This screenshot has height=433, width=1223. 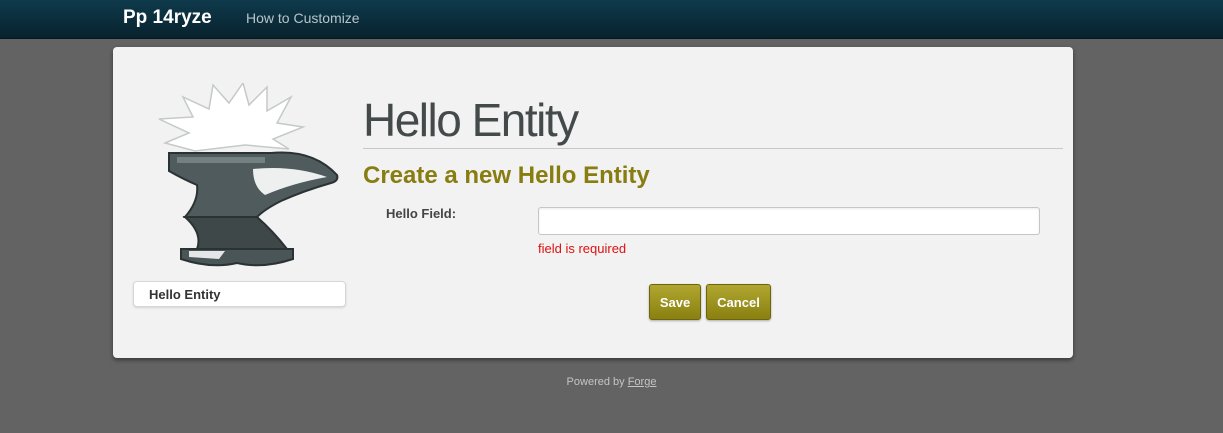 What do you see at coordinates (167, 18) in the screenshot?
I see `brand-link: Pp 14ryze` at bounding box center [167, 18].